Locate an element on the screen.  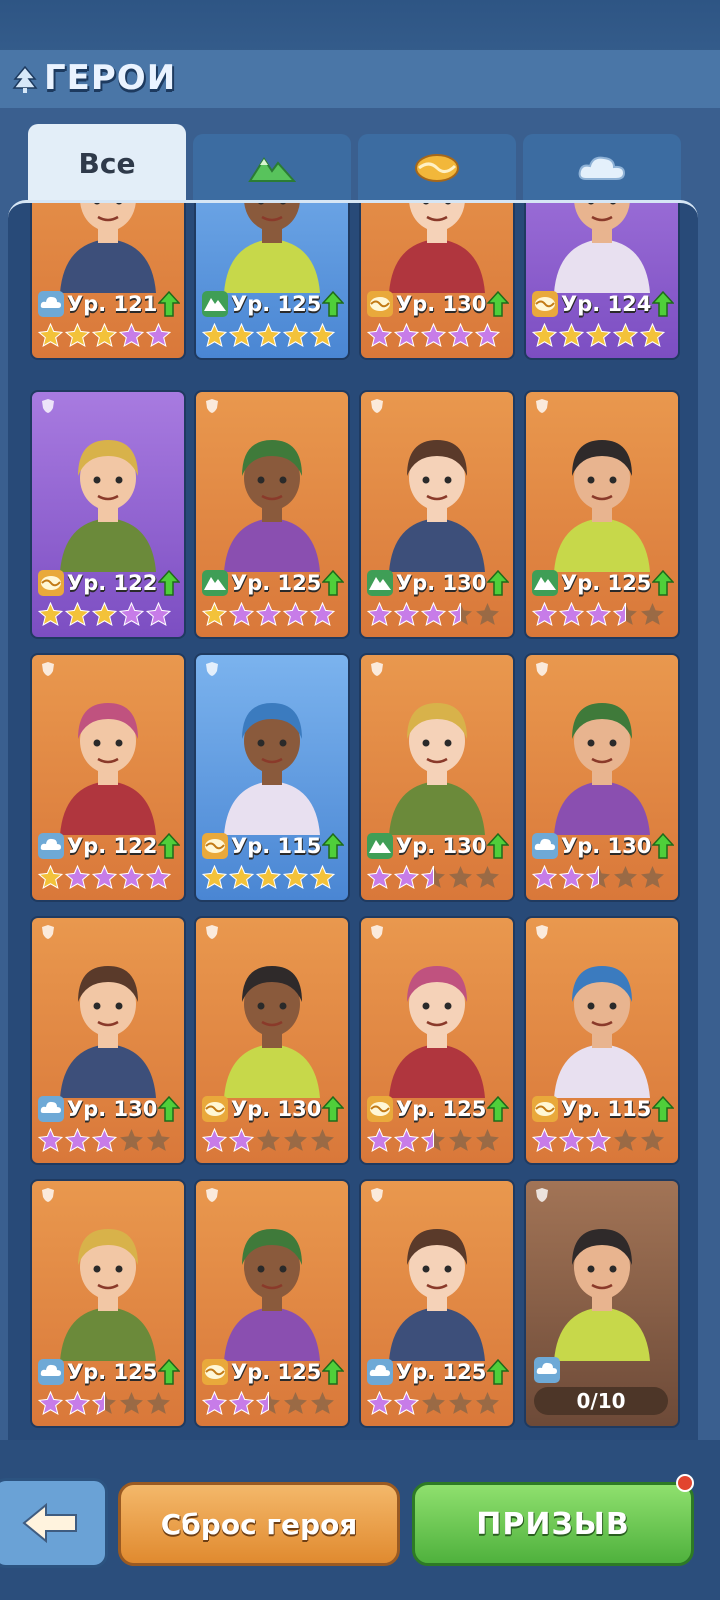
summon-label: ПРИЗЫВ is located at coordinates (553, 1524).